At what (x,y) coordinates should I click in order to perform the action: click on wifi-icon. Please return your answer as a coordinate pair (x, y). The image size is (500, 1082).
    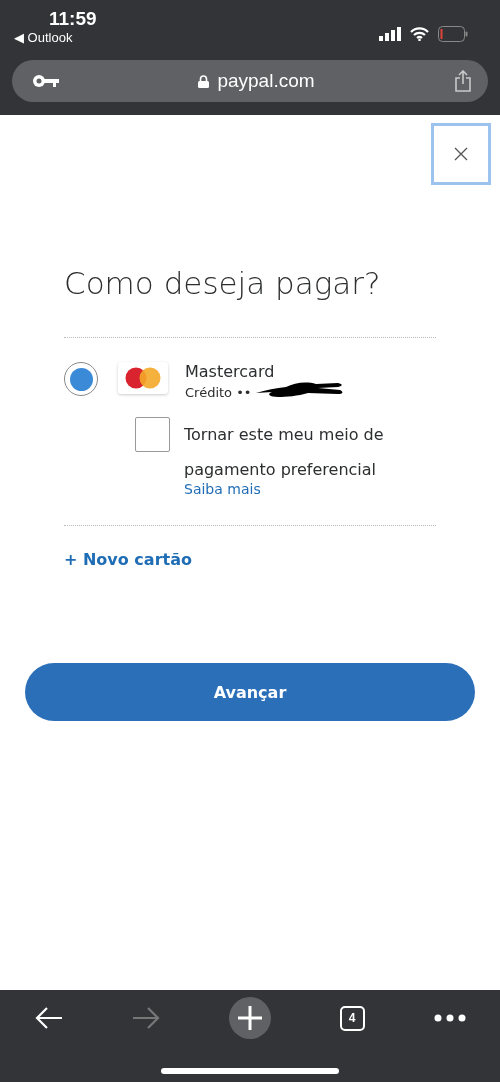
    Looking at the image, I should click on (419, 34).